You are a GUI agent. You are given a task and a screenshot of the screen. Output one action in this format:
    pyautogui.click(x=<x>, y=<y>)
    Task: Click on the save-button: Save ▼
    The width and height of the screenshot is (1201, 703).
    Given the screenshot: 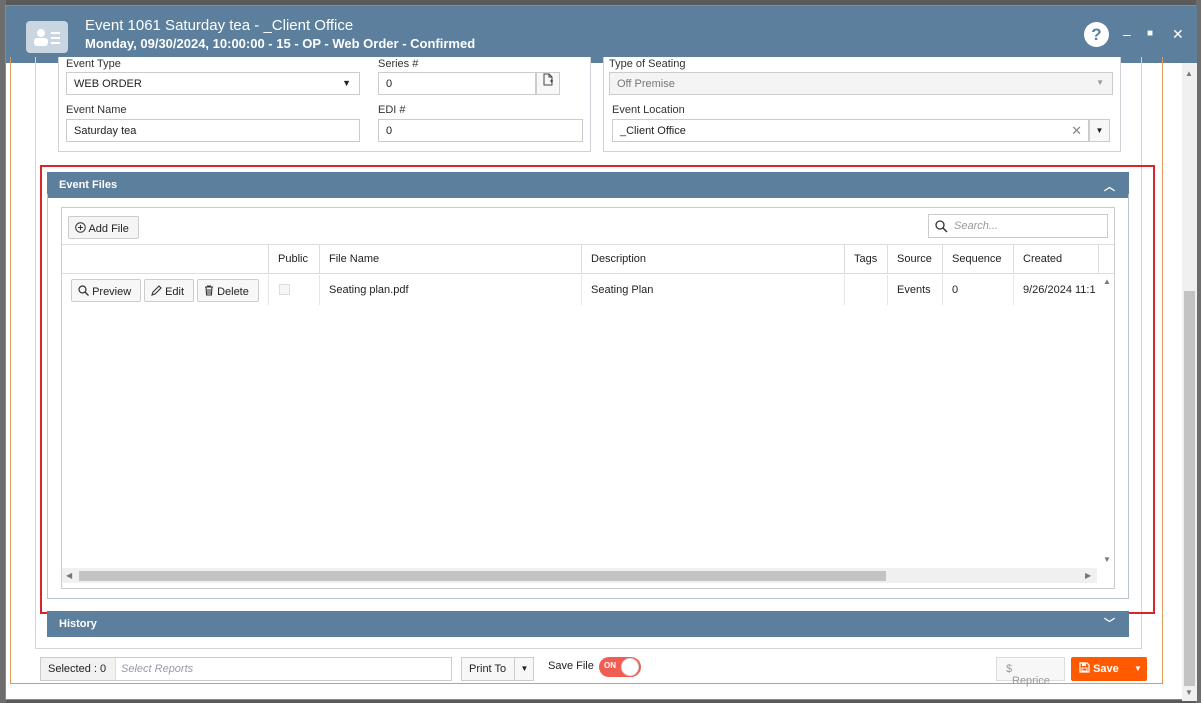 What is the action you would take?
    pyautogui.click(x=1109, y=669)
    